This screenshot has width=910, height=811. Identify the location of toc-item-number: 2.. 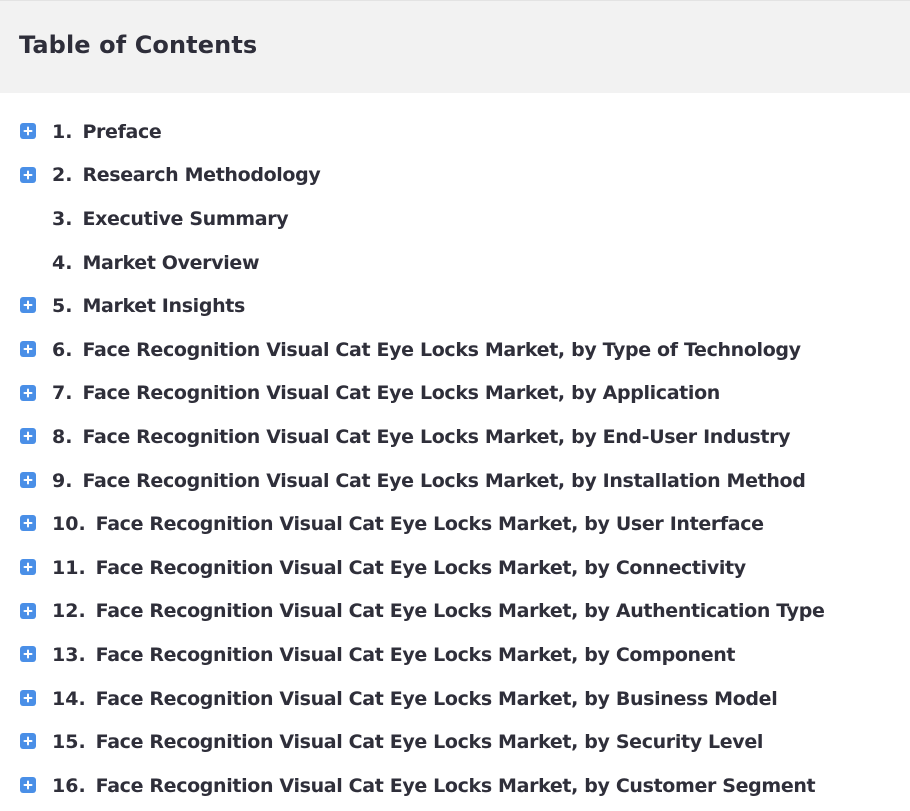
(62, 175).